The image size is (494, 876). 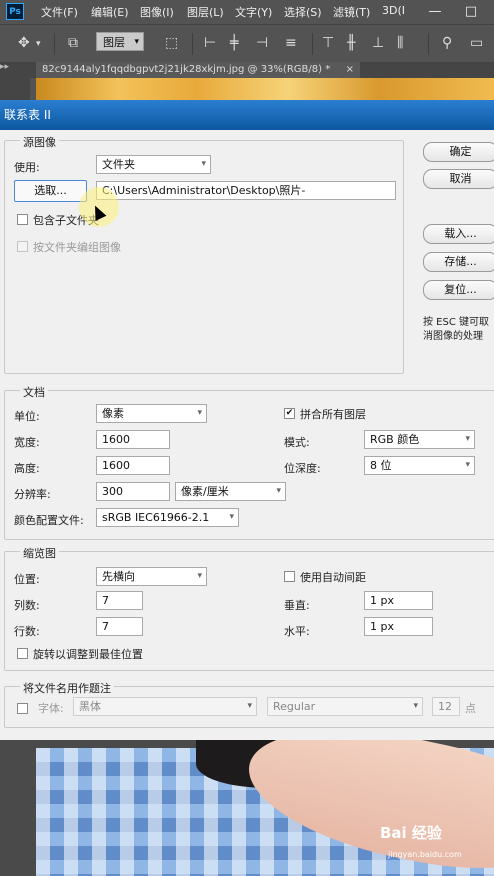 I want to click on cancel-button: 取消, so click(x=458, y=179).